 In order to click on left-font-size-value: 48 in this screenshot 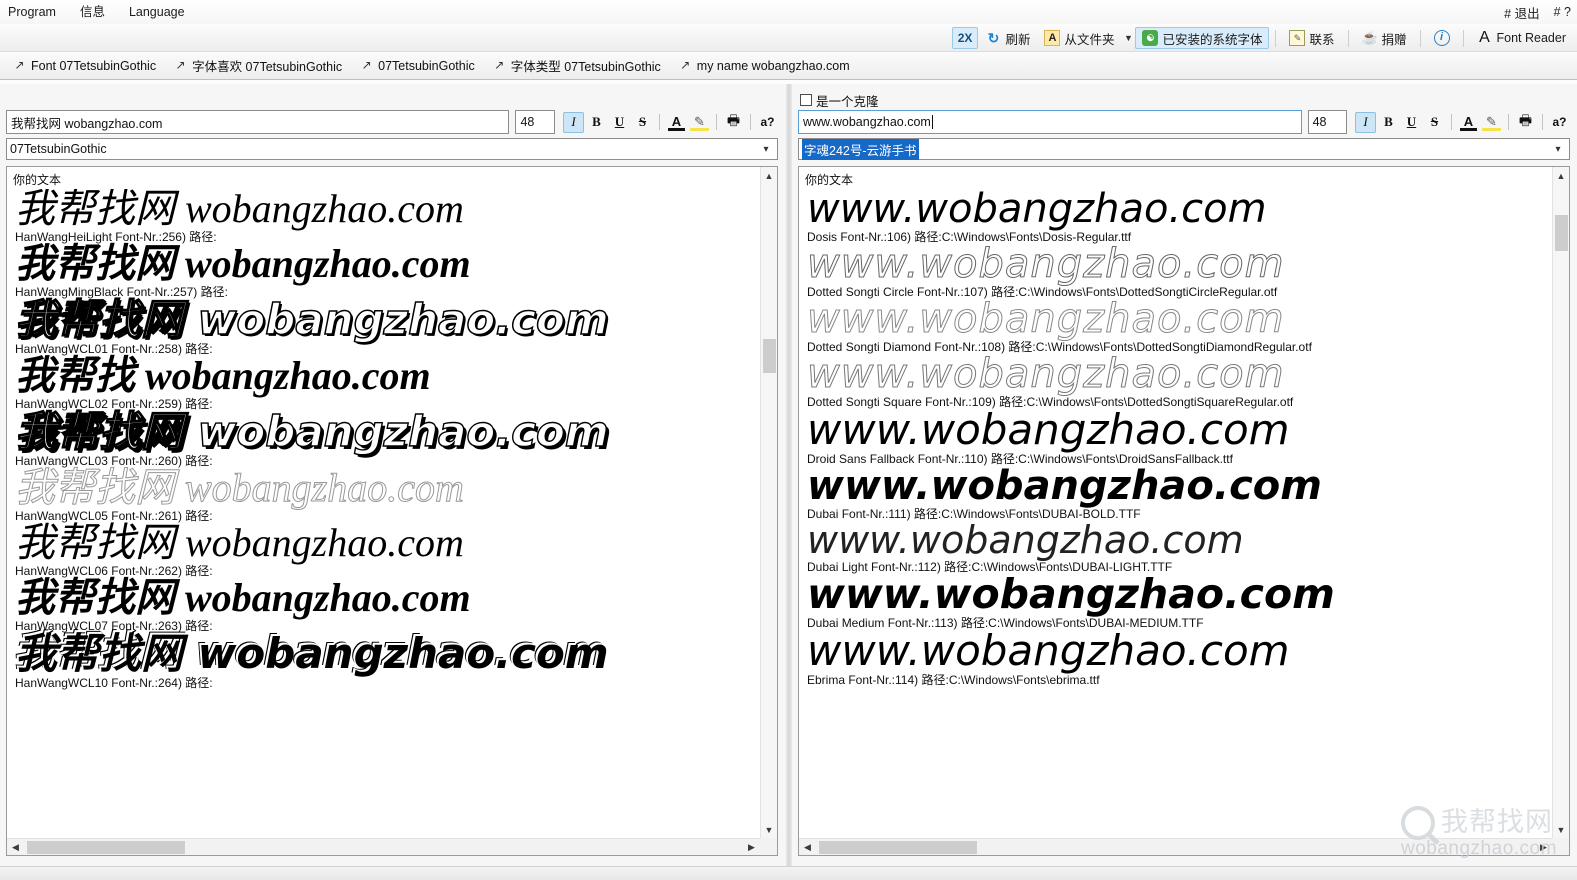, I will do `click(527, 122)`.